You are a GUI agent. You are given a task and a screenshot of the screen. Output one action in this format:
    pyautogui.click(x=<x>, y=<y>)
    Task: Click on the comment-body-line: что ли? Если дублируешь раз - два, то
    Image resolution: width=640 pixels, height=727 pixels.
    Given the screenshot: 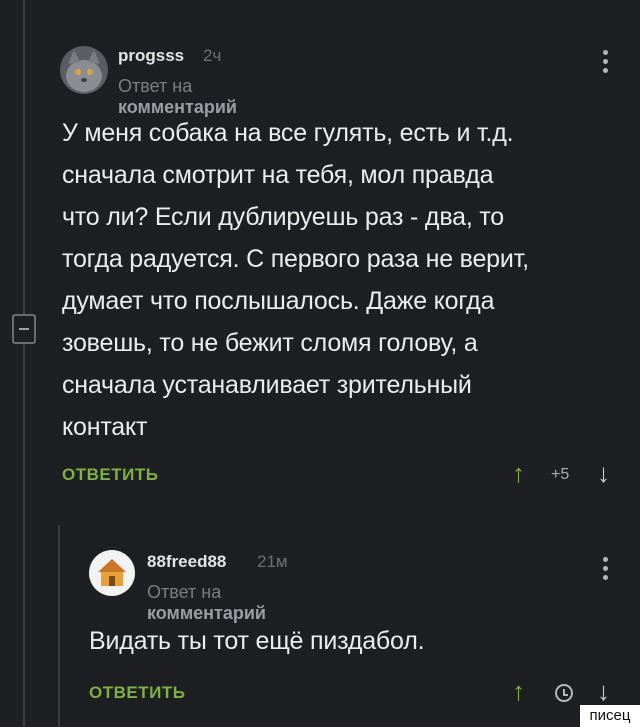 What is the action you would take?
    pyautogui.click(x=283, y=217)
    